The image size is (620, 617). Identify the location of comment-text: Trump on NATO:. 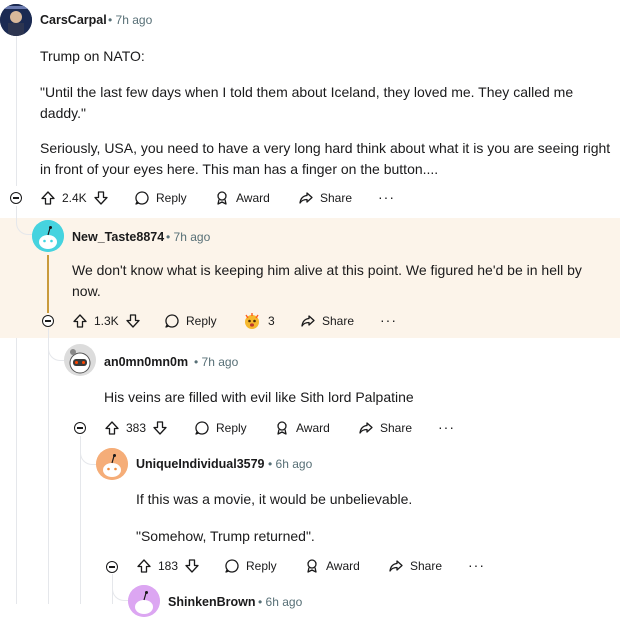
(92, 56).